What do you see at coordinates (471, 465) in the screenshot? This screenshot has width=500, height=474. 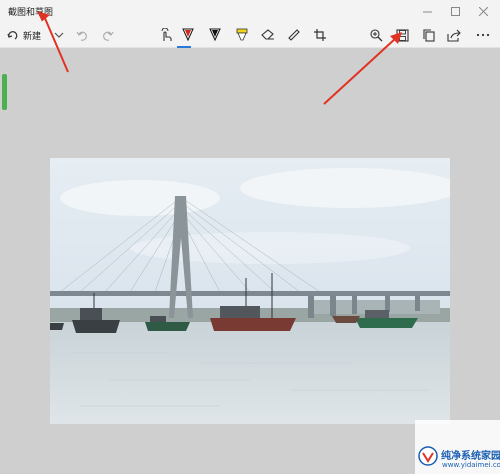 I see `watermark-url: www.yidaimei.com` at bounding box center [471, 465].